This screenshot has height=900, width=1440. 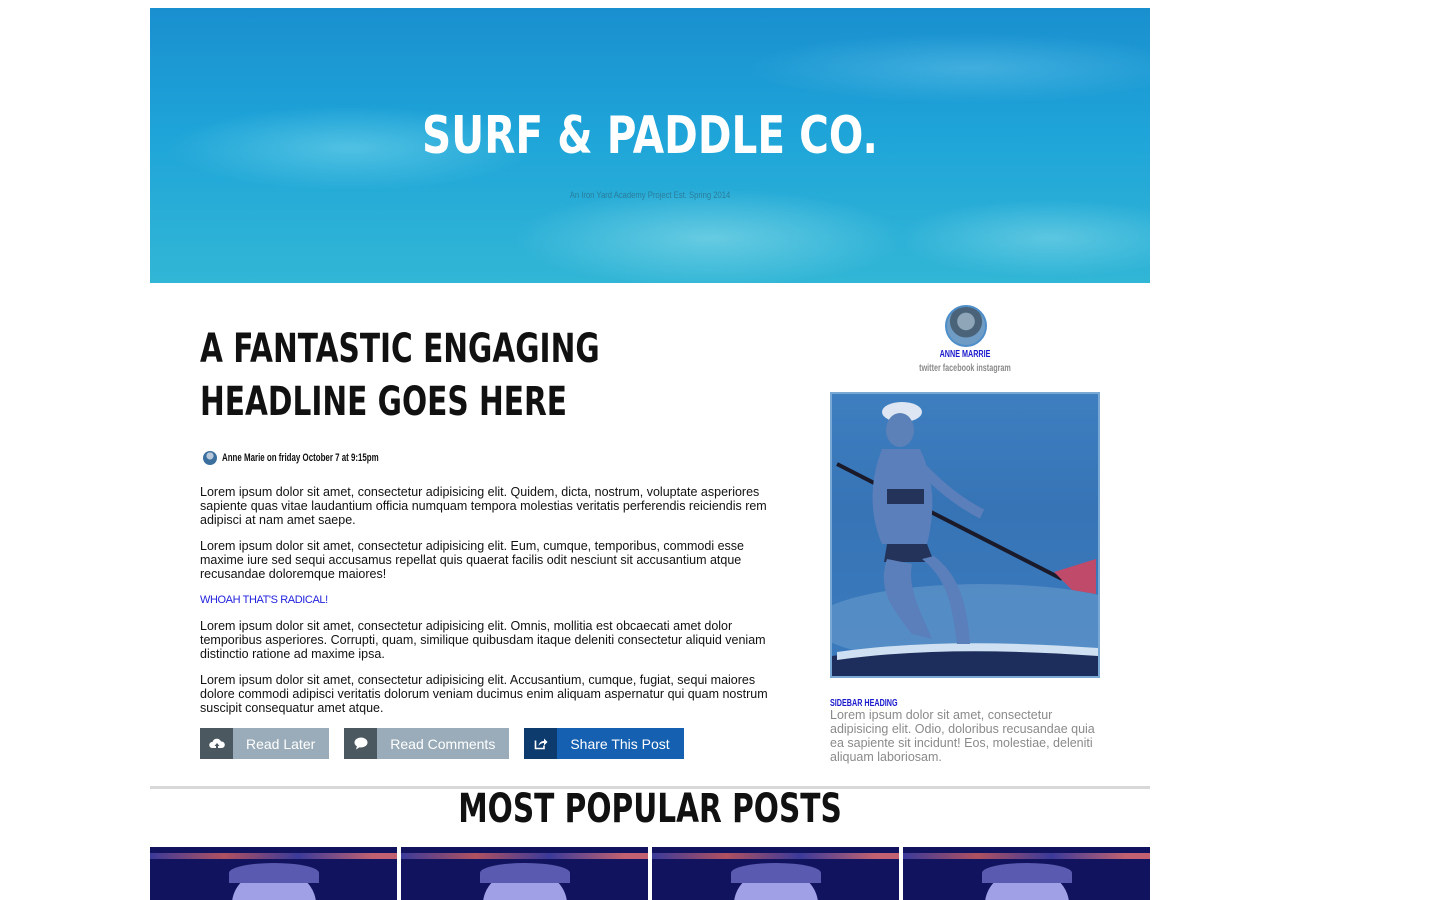 I want to click on read-comments-button: Read Comments, so click(x=427, y=743).